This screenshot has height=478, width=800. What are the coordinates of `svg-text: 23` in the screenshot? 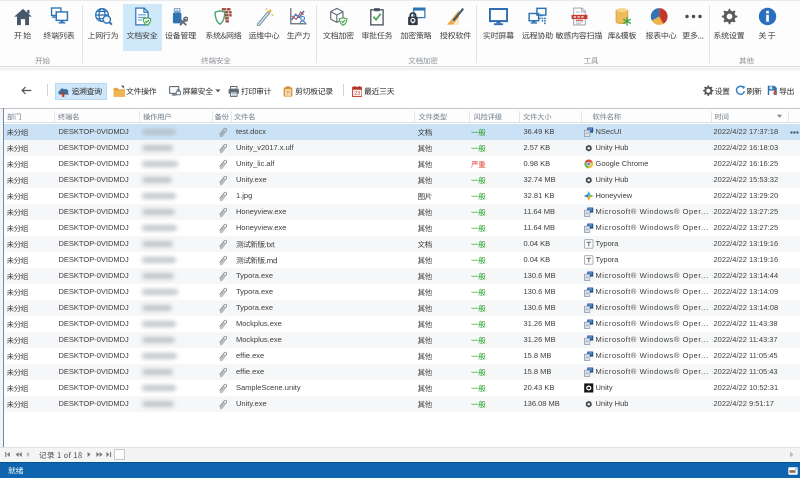 It's located at (357, 93).